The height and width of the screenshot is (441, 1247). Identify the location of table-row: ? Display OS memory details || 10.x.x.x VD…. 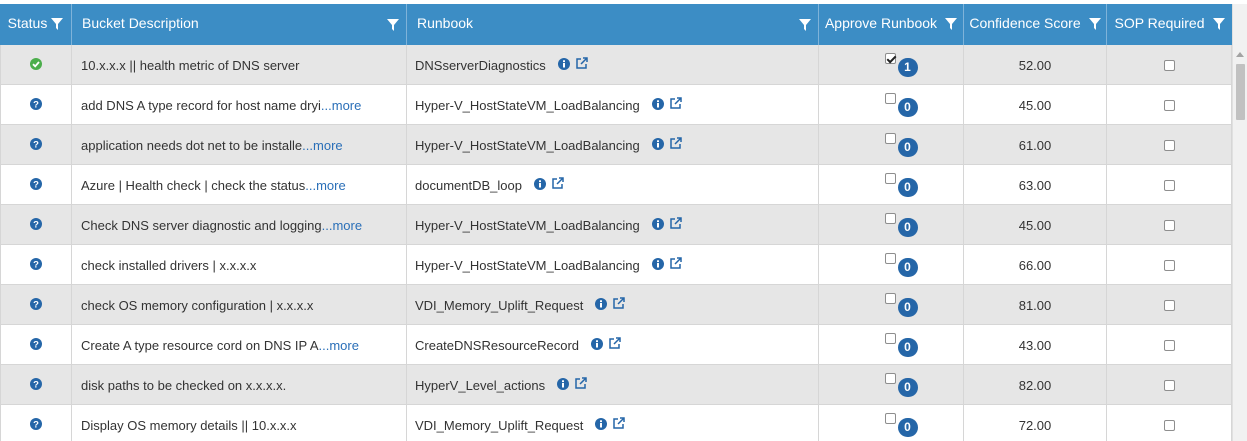
(616, 423).